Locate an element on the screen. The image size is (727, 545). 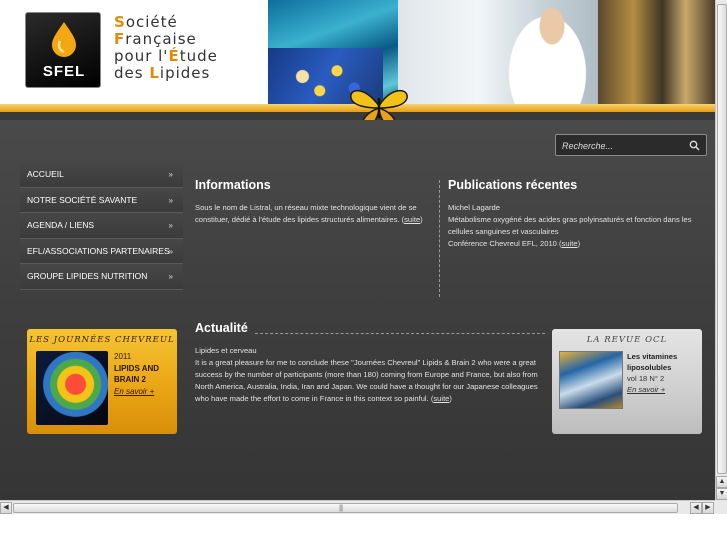
actualite-divider is located at coordinates (400, 333).